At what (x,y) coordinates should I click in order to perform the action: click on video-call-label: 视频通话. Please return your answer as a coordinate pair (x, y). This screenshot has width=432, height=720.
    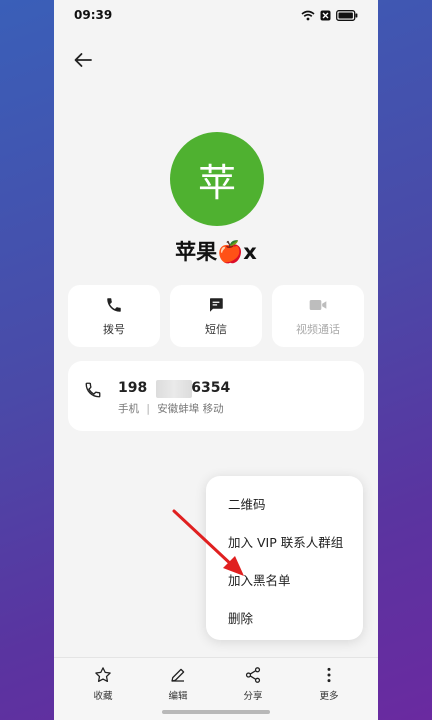
    Looking at the image, I should click on (318, 329).